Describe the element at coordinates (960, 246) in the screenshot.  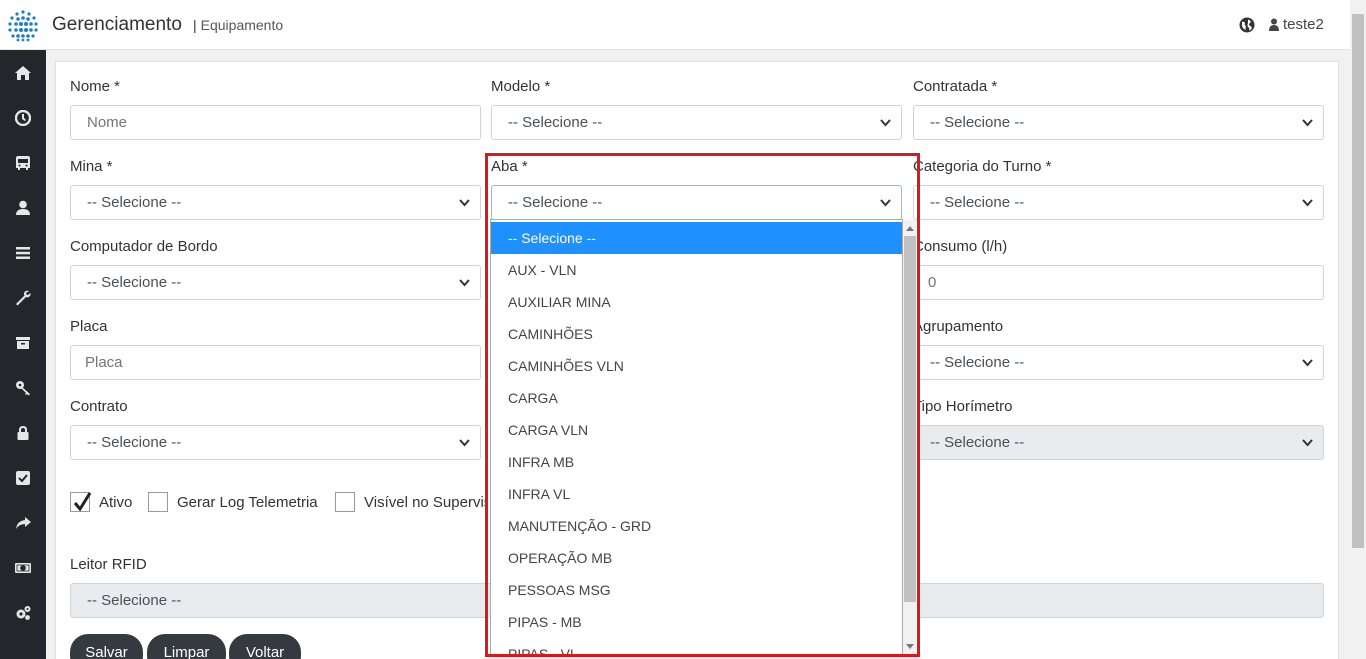
I see `consumo-label: Consumo (l/h)` at that location.